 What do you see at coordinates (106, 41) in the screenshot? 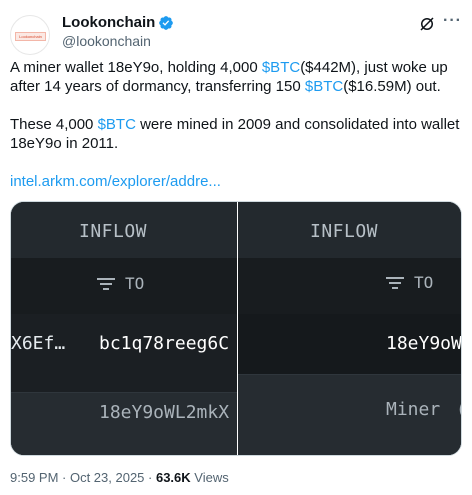
I see `author-handle: @lookonchain` at bounding box center [106, 41].